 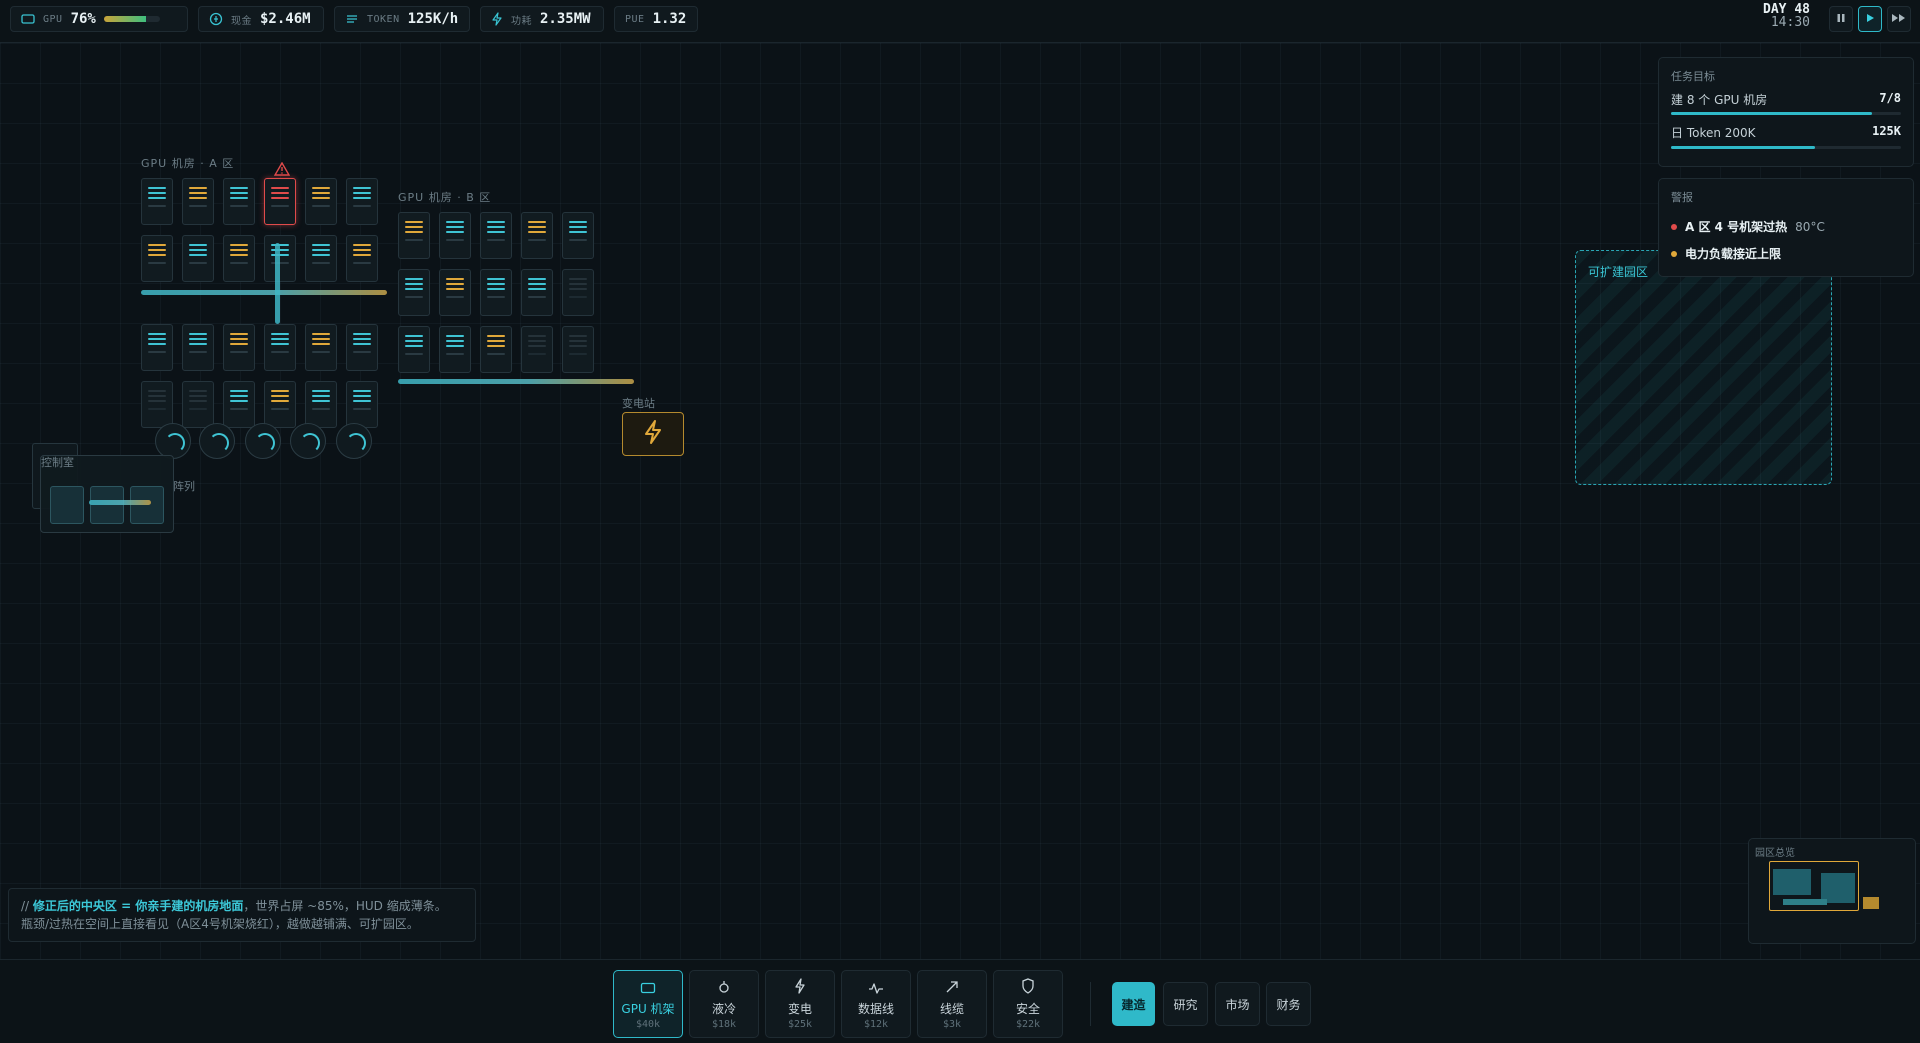 What do you see at coordinates (264, 292) in the screenshot?
I see `data-cable-a` at bounding box center [264, 292].